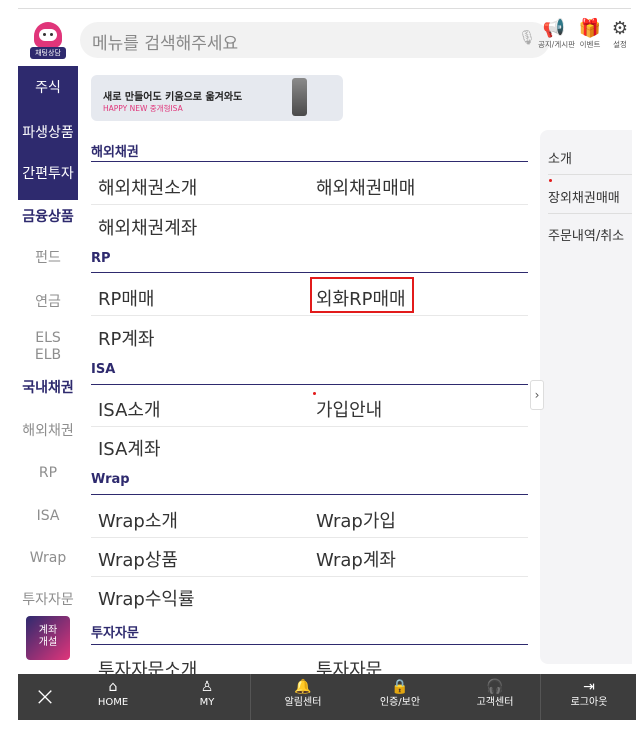 The width and height of the screenshot is (643, 734). I want to click on menu-item: Wrap계좌, so click(356, 559).